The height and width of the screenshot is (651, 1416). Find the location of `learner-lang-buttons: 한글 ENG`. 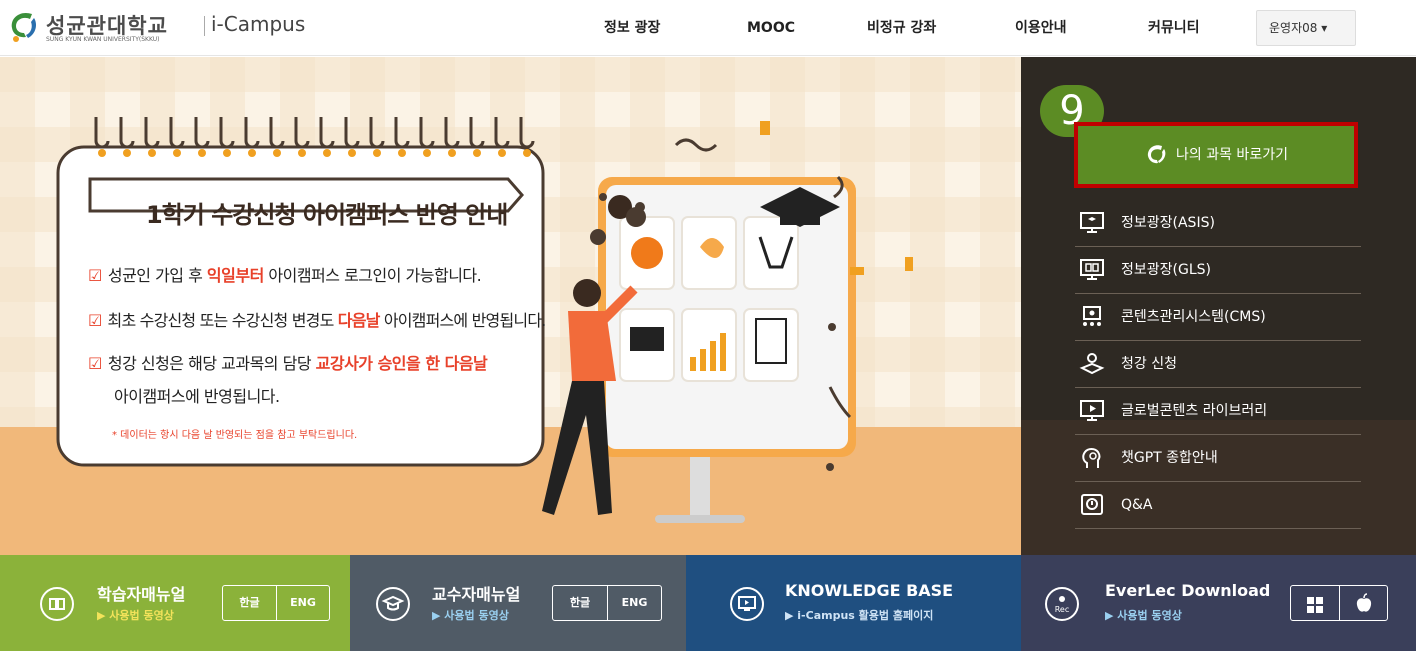

learner-lang-buttons: 한글 ENG is located at coordinates (276, 603).